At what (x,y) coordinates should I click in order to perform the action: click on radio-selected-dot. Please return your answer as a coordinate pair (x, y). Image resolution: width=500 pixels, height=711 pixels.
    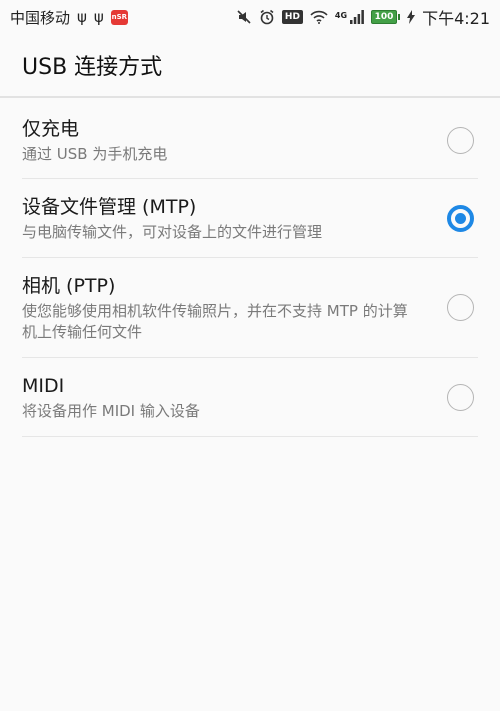
    Looking at the image, I should click on (460, 218).